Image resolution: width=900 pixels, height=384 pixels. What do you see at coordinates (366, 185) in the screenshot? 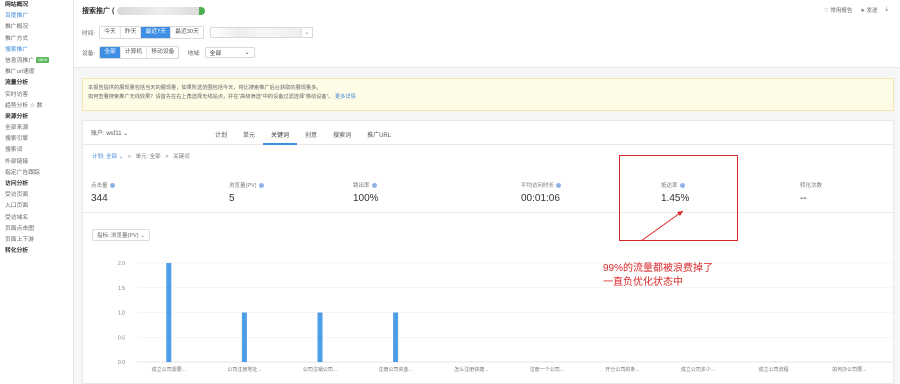
I see `metric-label: 跳出率` at bounding box center [366, 185].